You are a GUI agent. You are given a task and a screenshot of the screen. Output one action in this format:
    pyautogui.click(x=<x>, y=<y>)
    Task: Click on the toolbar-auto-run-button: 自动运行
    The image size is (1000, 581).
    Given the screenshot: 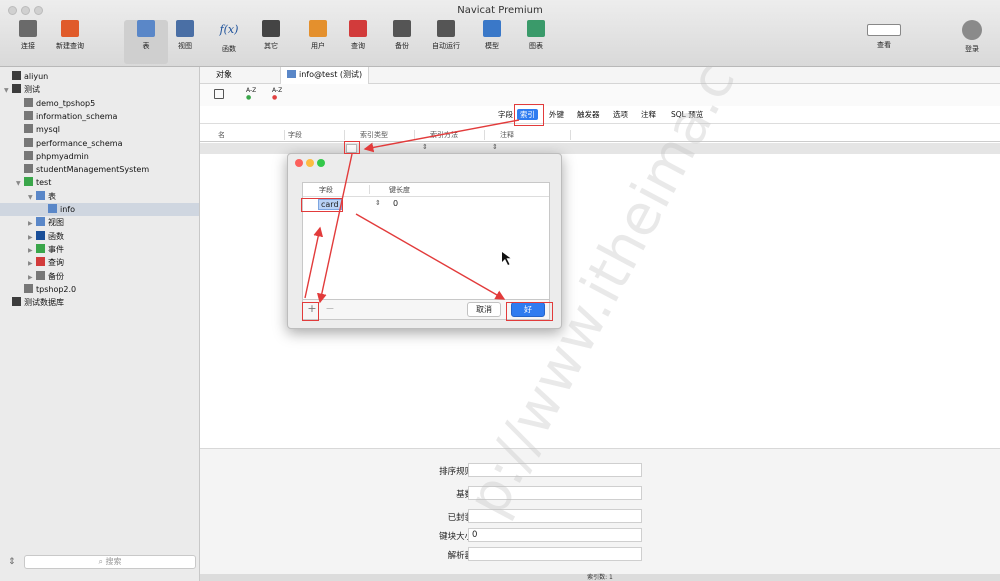 What is the action you would take?
    pyautogui.click(x=446, y=42)
    